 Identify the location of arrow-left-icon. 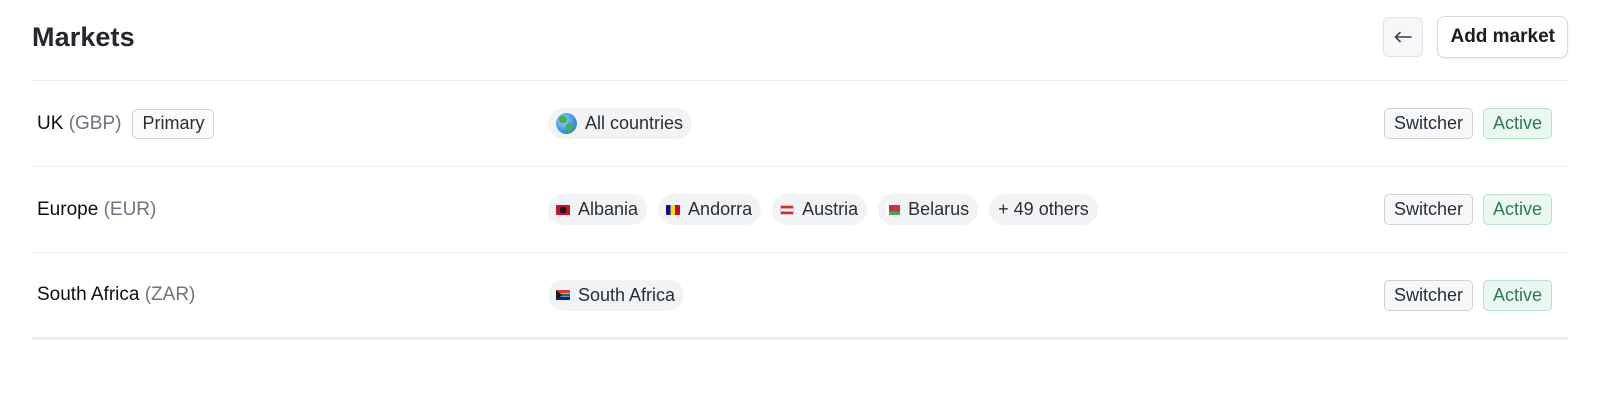
(1404, 37).